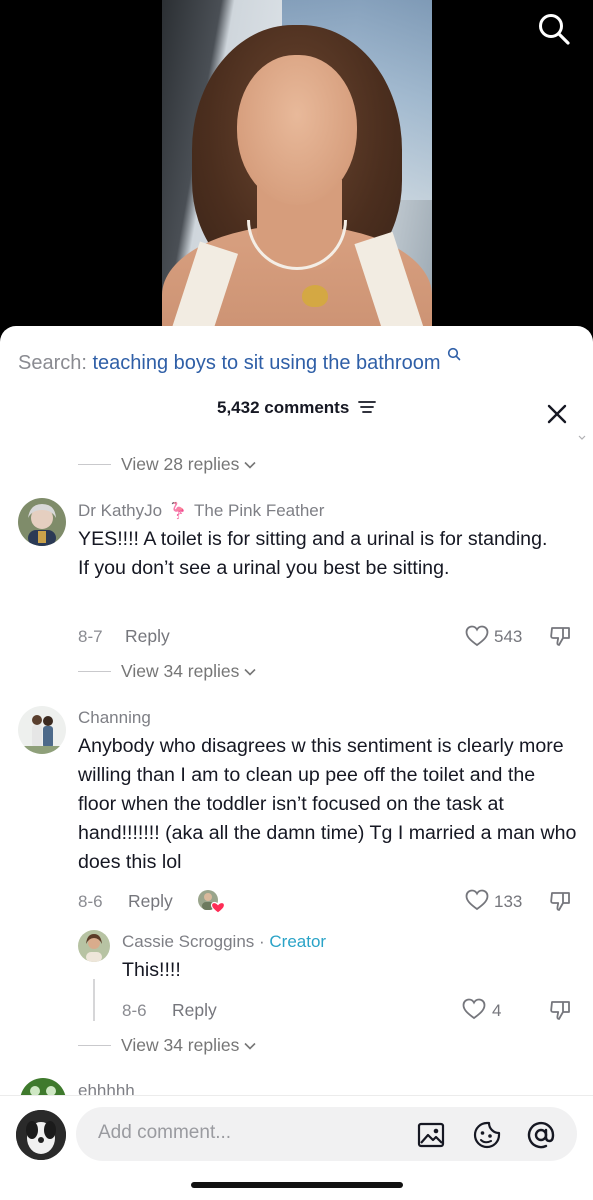 This screenshot has height=1200, width=593. What do you see at coordinates (211, 902) in the screenshot?
I see `creator-liked-icon` at bounding box center [211, 902].